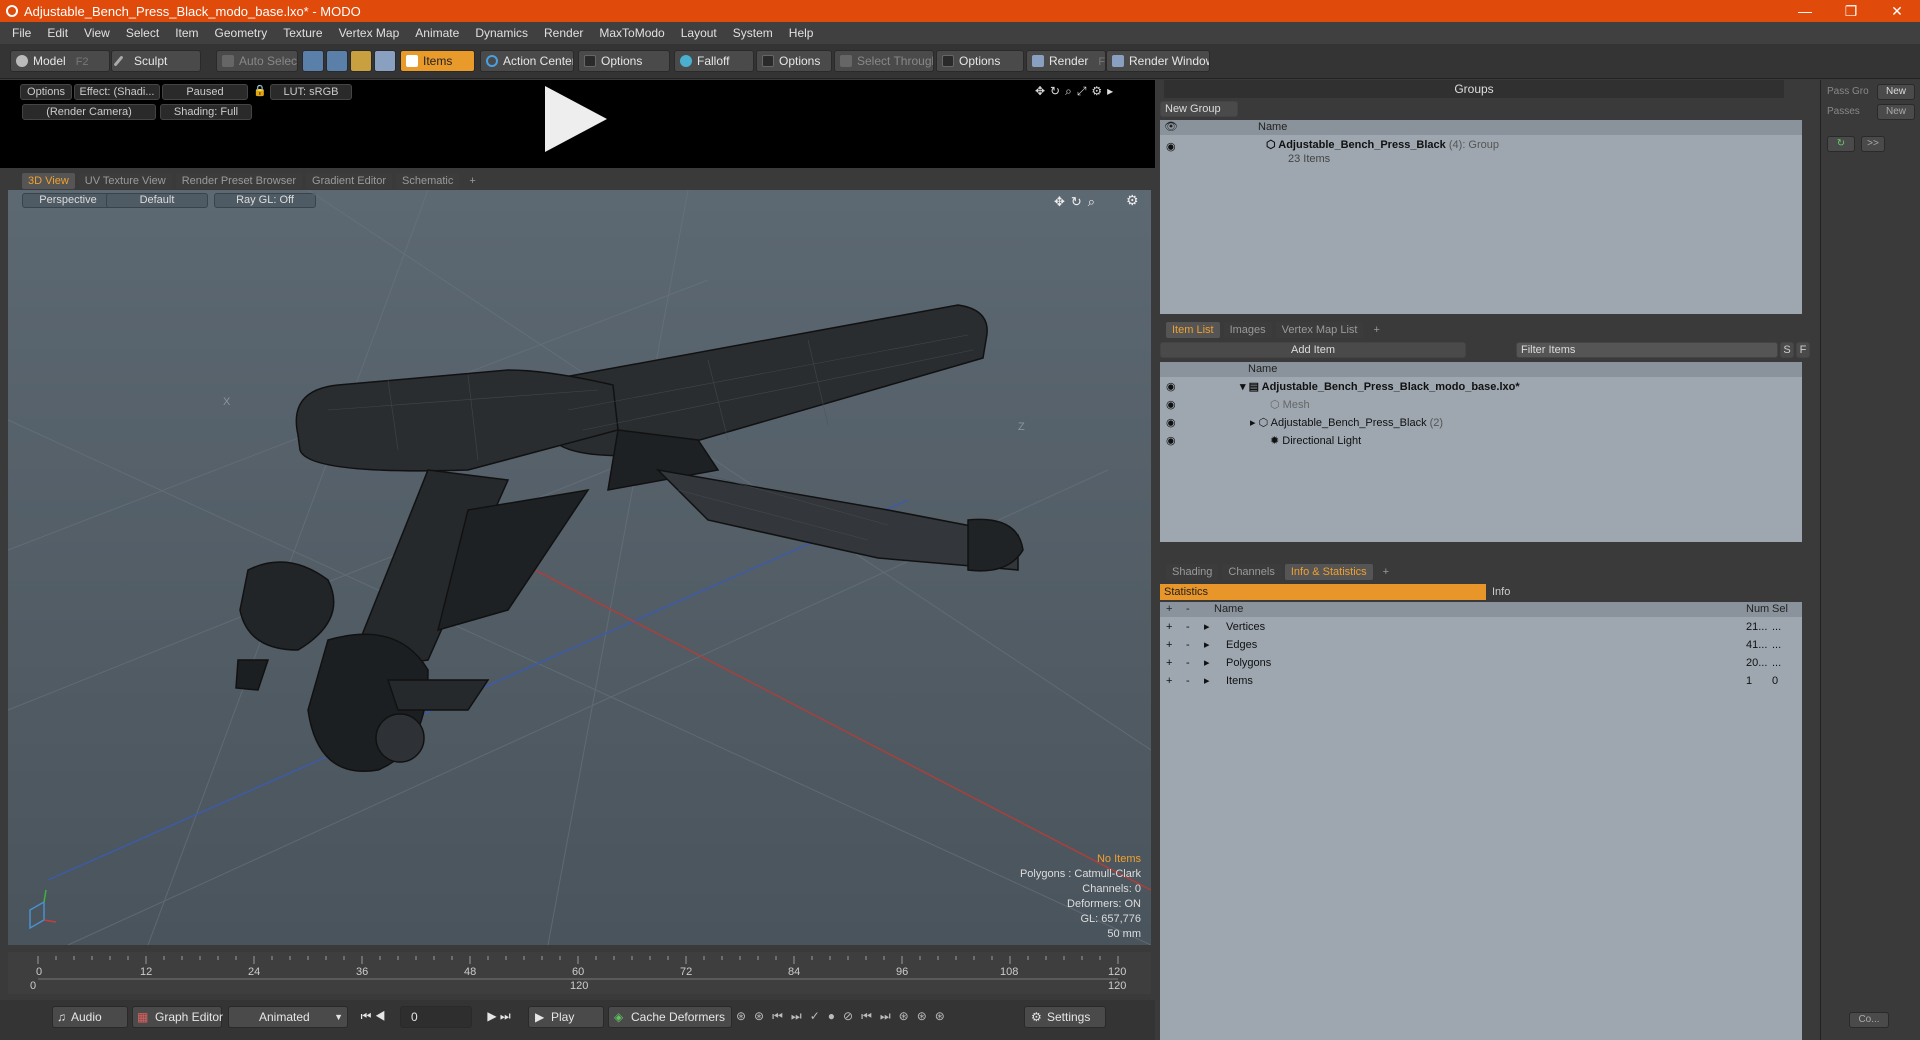 This screenshot has width=1920, height=1040. What do you see at coordinates (501, 33) in the screenshot?
I see `menu-dynamics: Dynamics` at bounding box center [501, 33].